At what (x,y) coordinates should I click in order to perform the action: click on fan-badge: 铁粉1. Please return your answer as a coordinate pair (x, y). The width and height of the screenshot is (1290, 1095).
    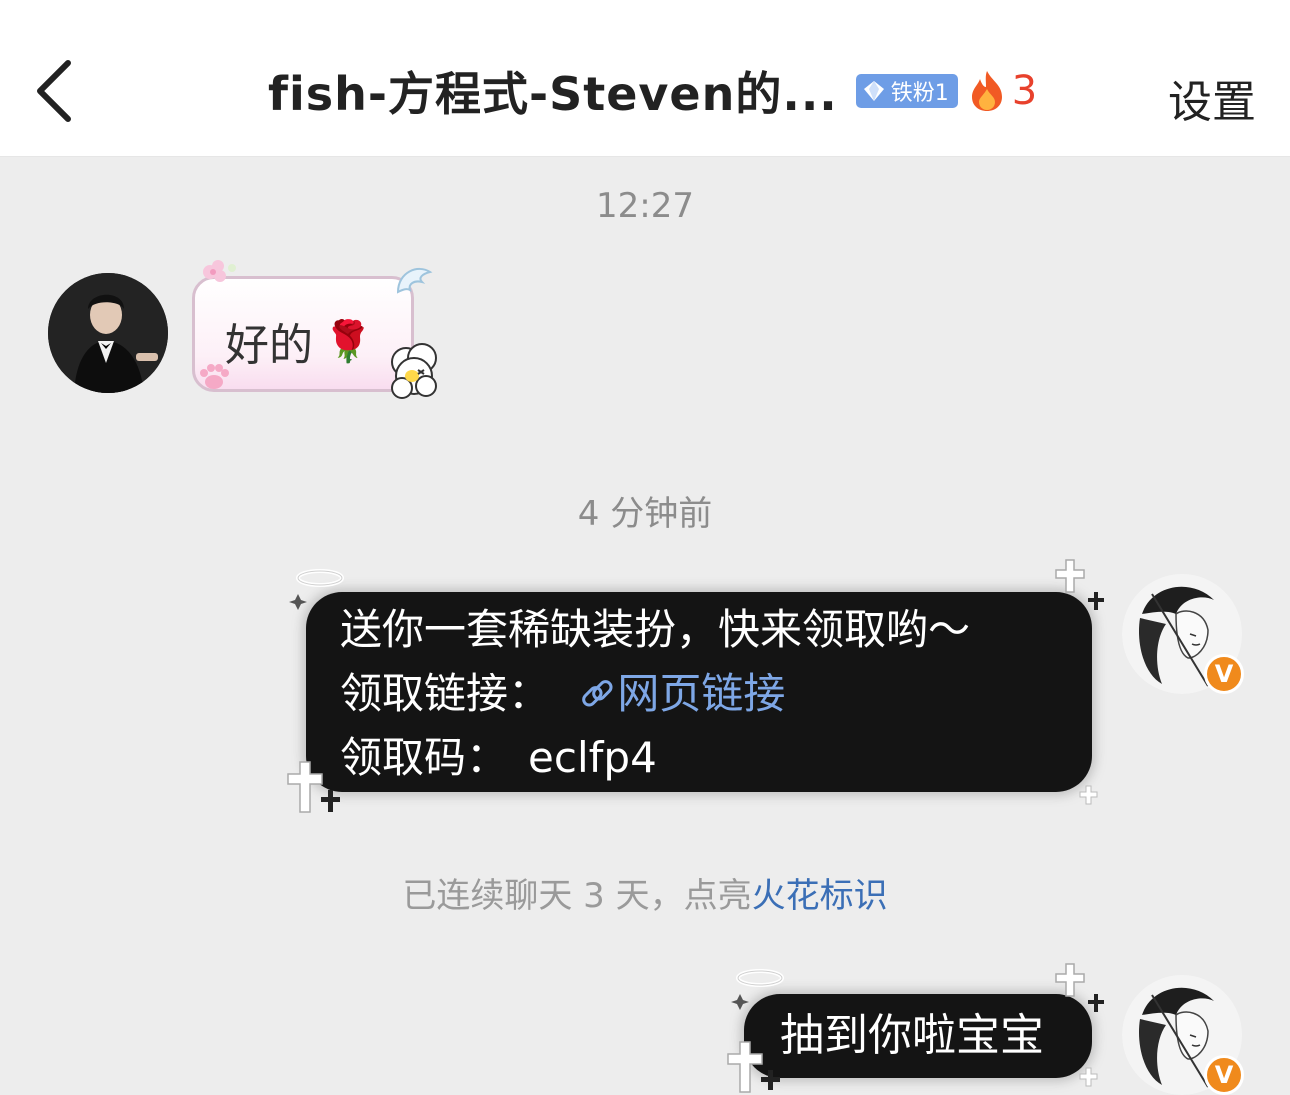
    Looking at the image, I should click on (906, 91).